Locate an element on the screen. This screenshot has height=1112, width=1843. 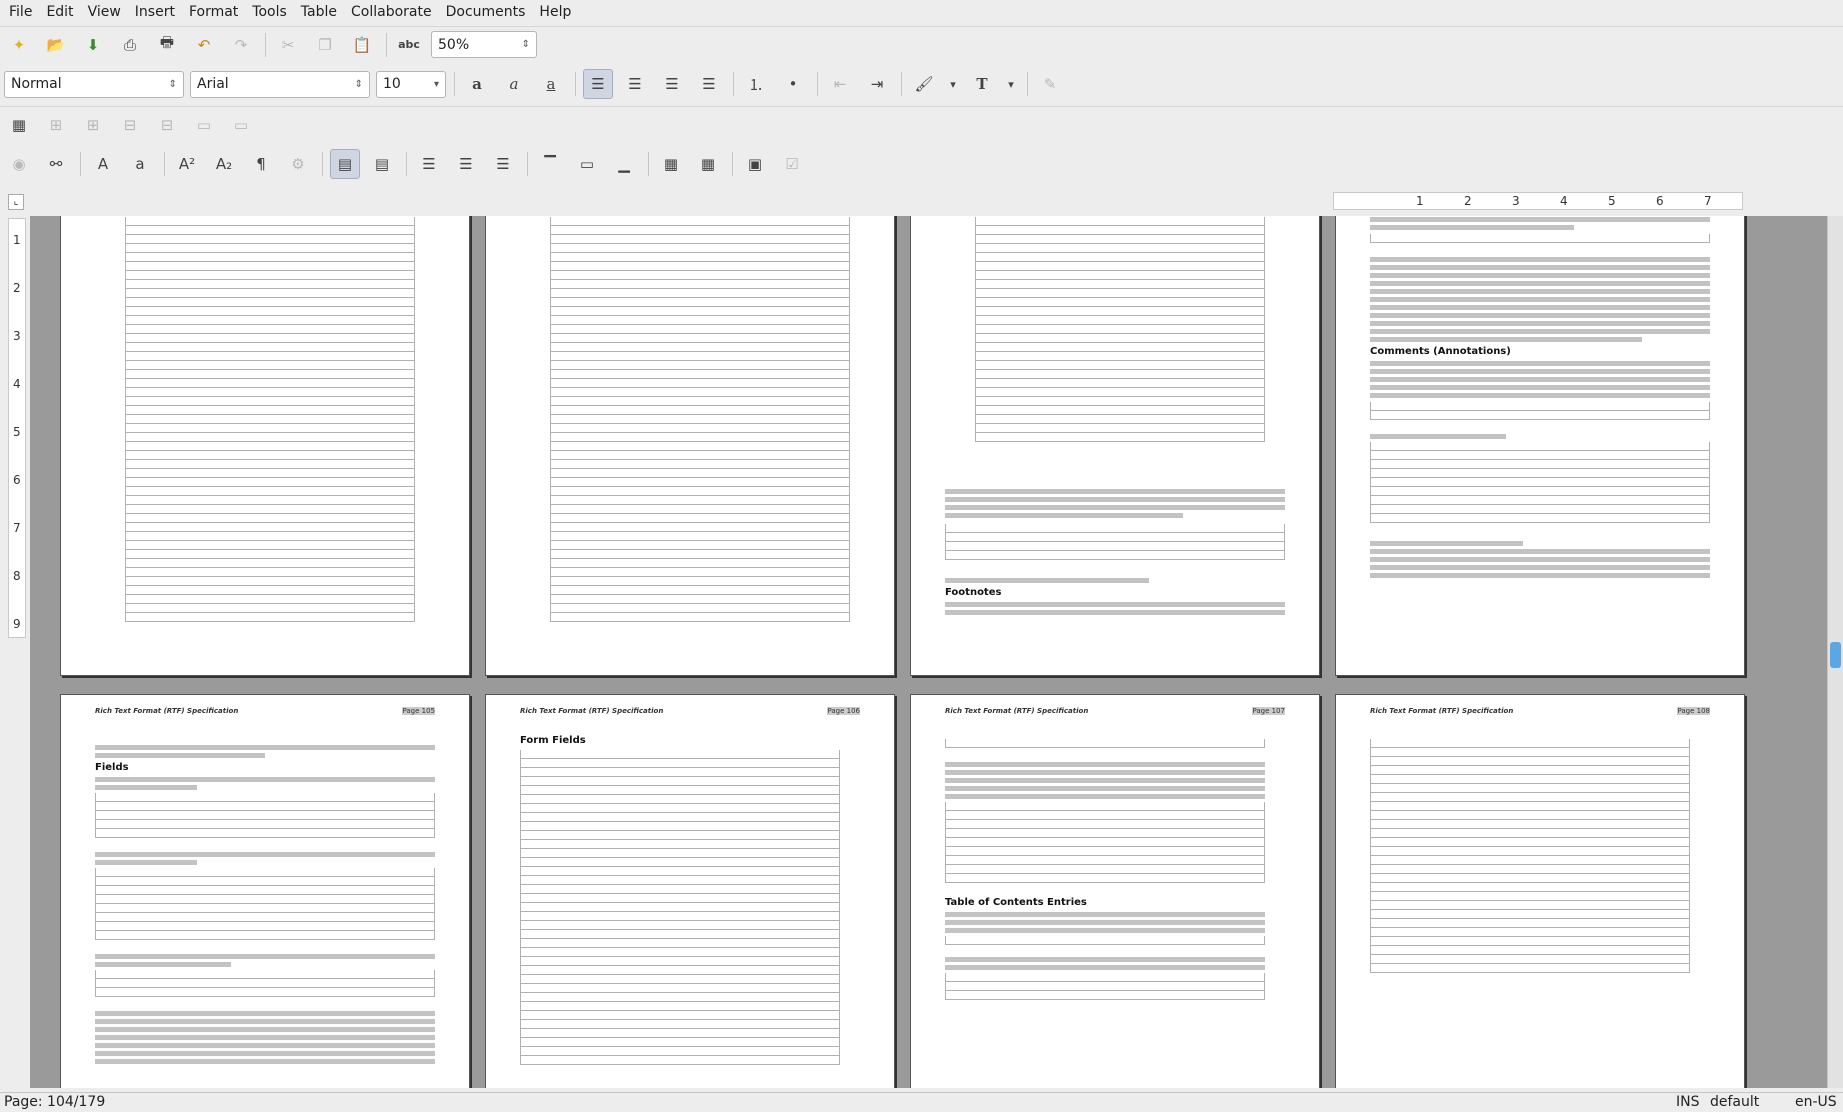
link-icon: ⚯ is located at coordinates (56, 164).